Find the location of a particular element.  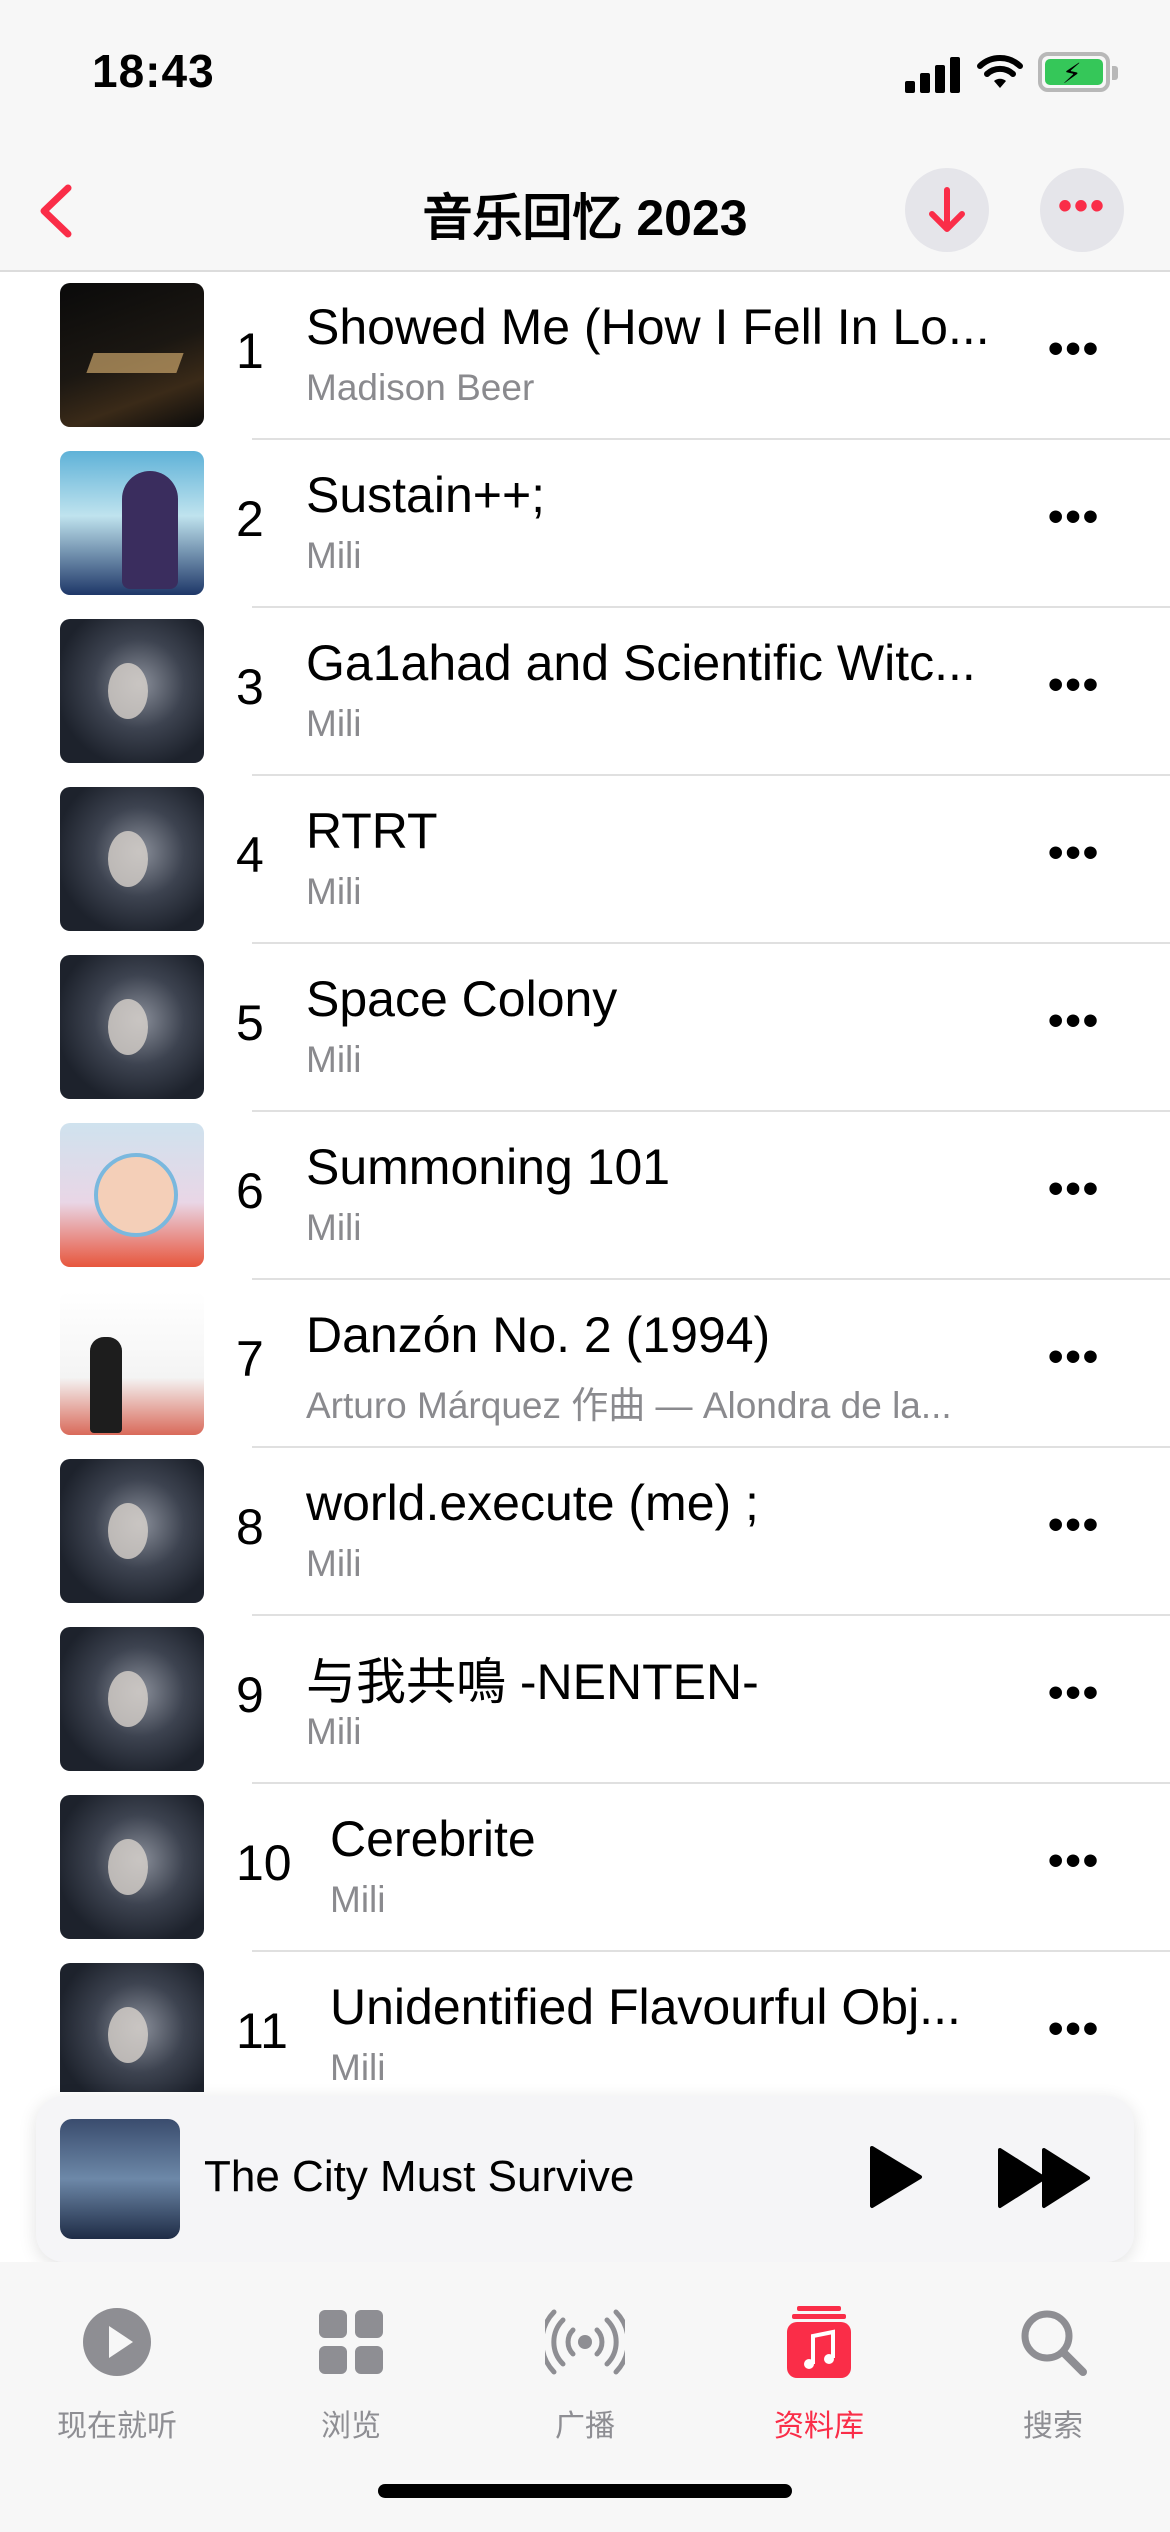

mini-player: The City Must Survive is located at coordinates (585, 2179).